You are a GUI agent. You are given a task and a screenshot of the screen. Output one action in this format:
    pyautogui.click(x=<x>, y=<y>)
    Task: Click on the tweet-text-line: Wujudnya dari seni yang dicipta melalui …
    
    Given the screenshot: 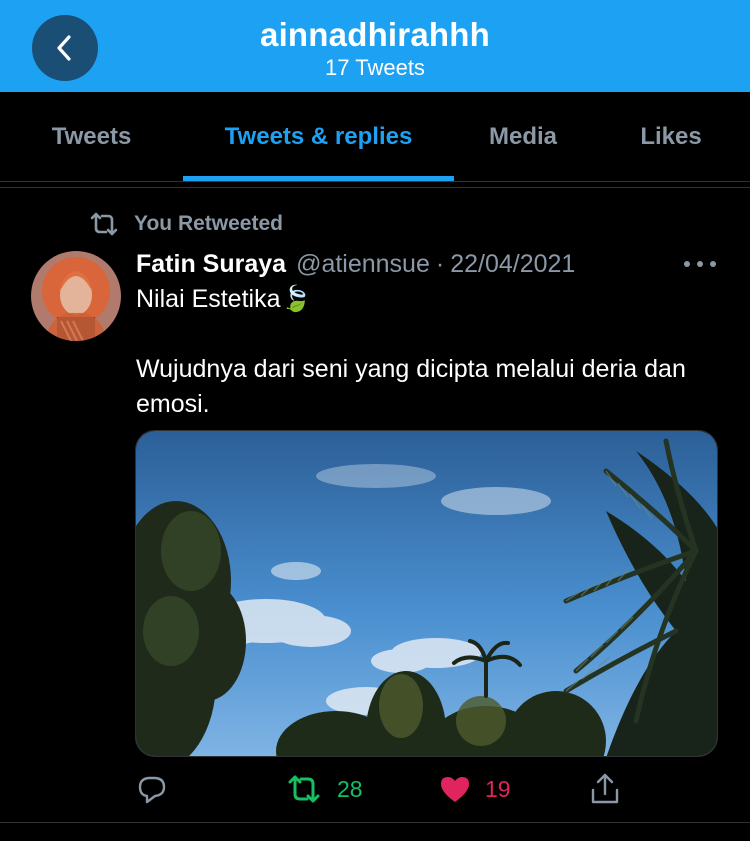 What is the action you would take?
    pyautogui.click(x=411, y=386)
    